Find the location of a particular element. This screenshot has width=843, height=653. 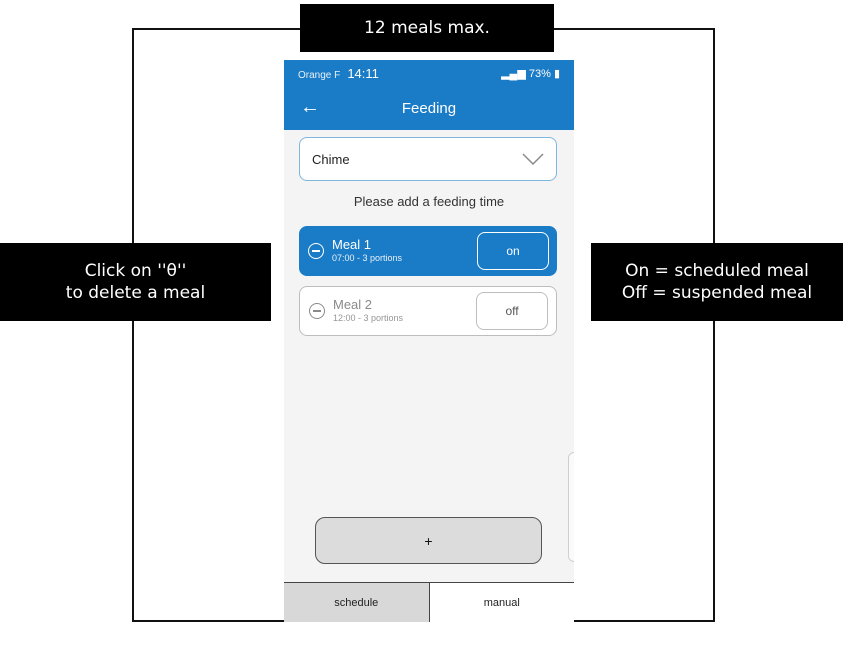

chevron-down-icon is located at coordinates (533, 159).